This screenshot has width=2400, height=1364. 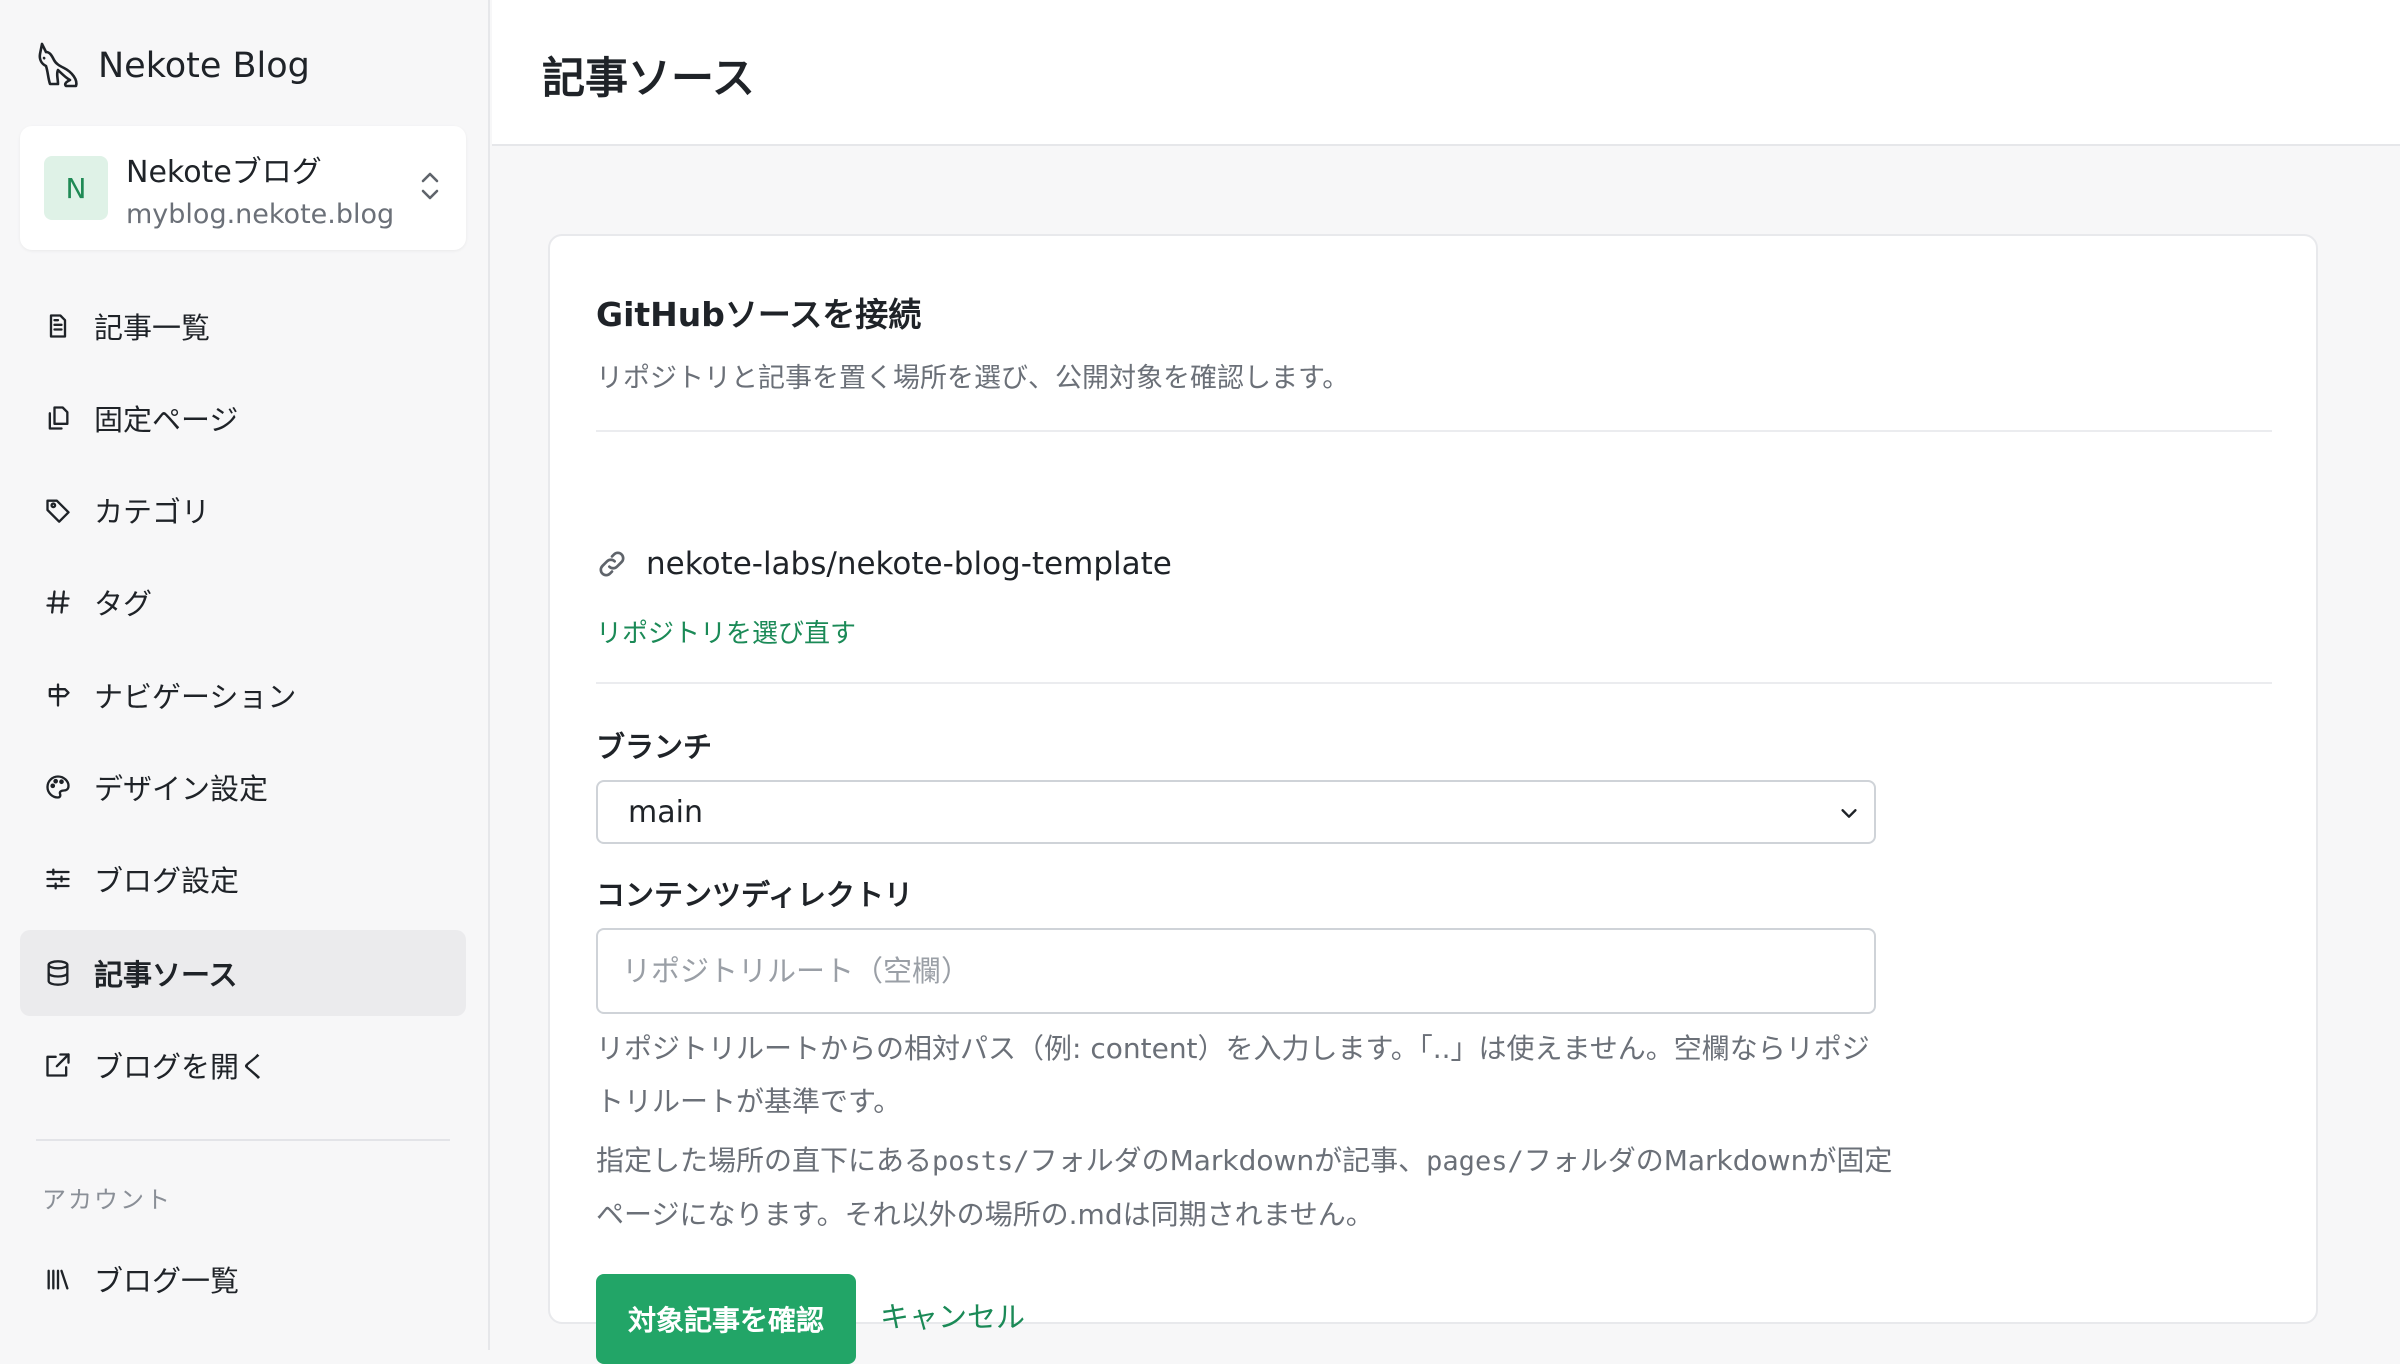 I want to click on page-title: 記事ソース, so click(x=648, y=79).